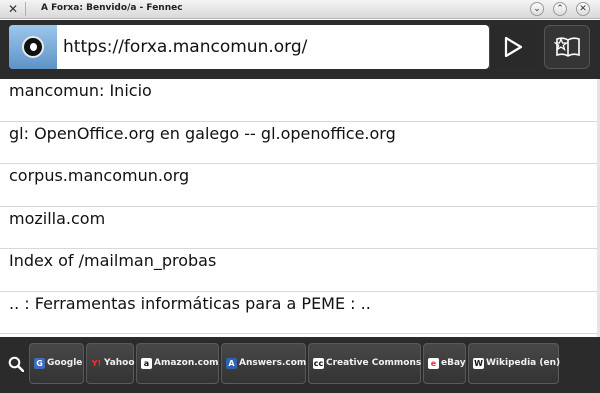 The image size is (600, 393). I want to click on search-engine-amazon: a Amazon.com, so click(177, 363).